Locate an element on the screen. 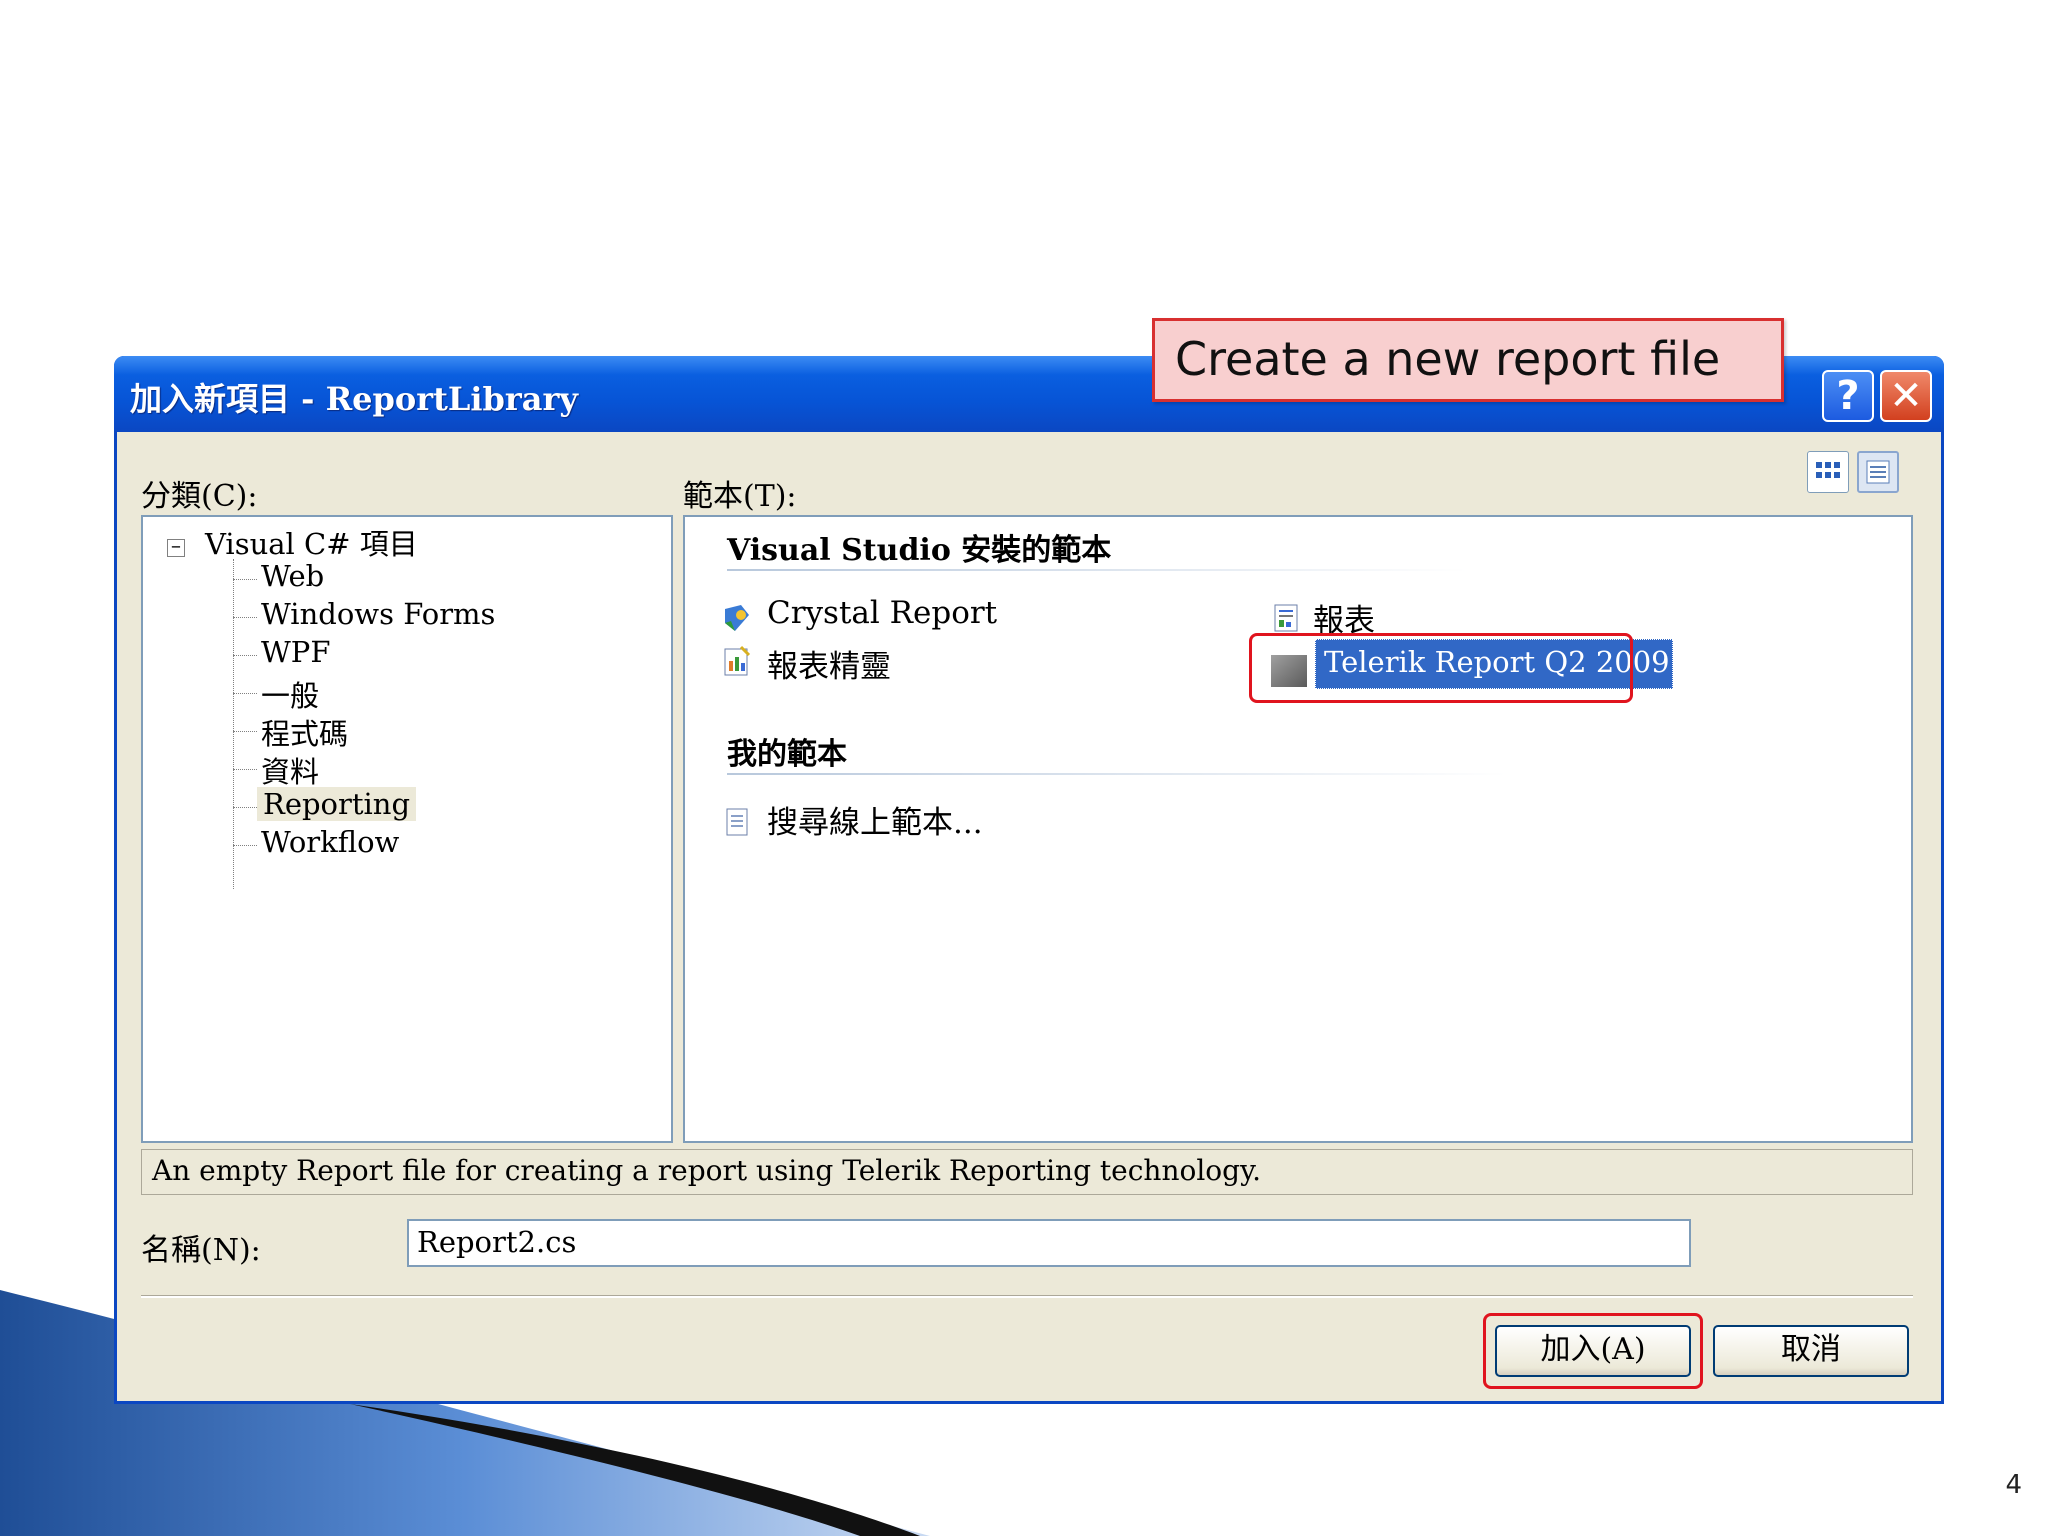 This screenshot has height=1536, width=2048. template-crystal-report: Crystal Report is located at coordinates (882, 613).